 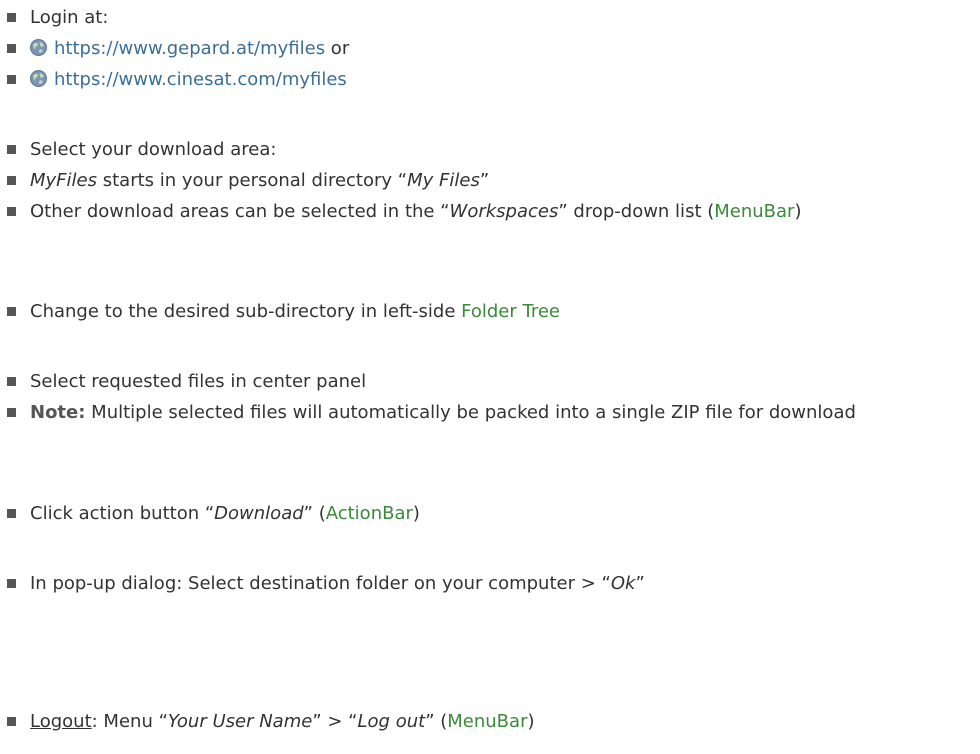 What do you see at coordinates (531, 721) in the screenshot?
I see `logout-close: )` at bounding box center [531, 721].